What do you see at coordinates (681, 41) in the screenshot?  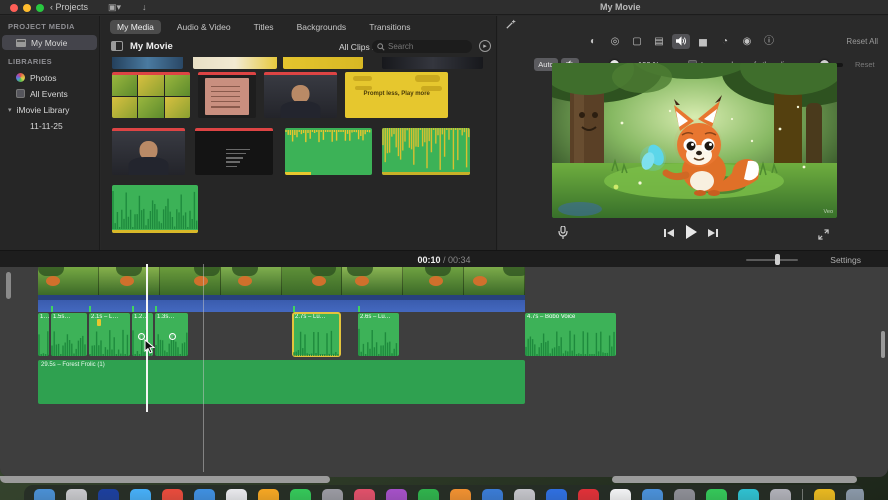 I see `volume-icon` at bounding box center [681, 41].